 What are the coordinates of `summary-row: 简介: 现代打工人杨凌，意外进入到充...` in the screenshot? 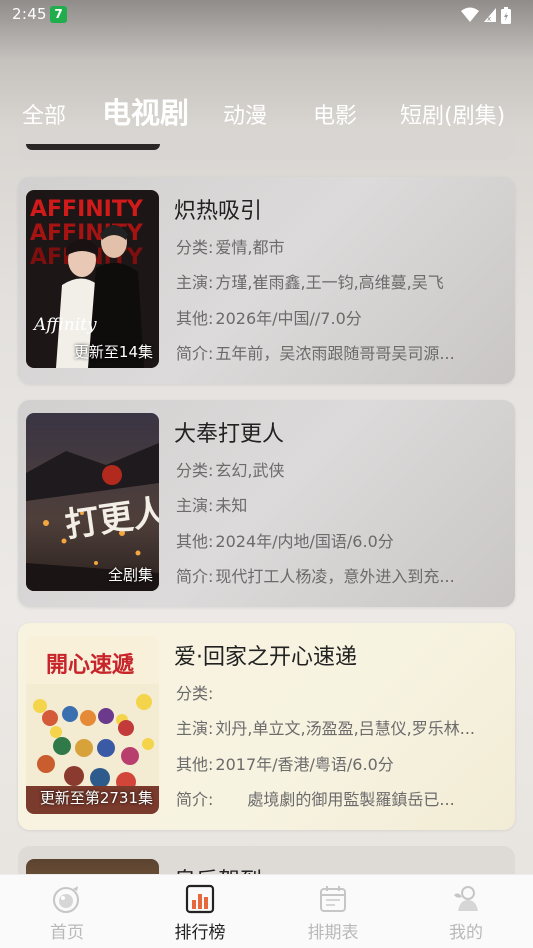 It's located at (315, 576).